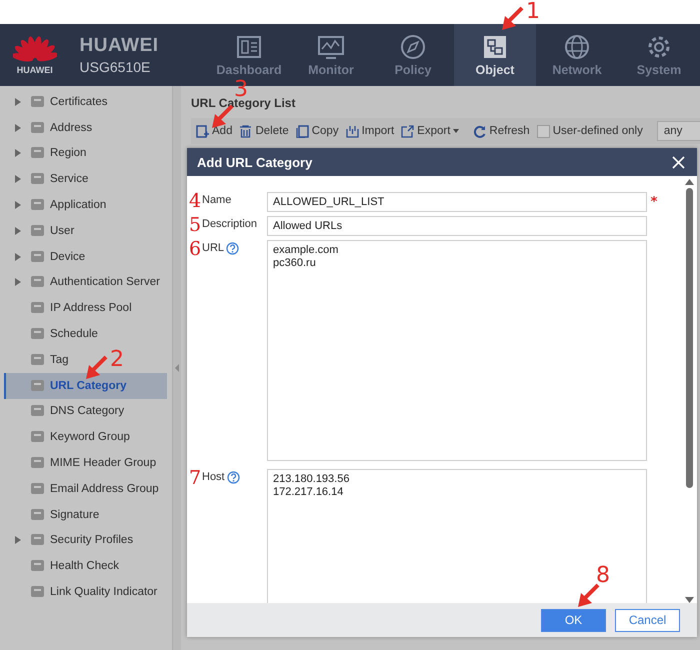 Image resolution: width=700 pixels, height=650 pixels. What do you see at coordinates (62, 566) in the screenshot?
I see `sidebar-item: Health Check` at bounding box center [62, 566].